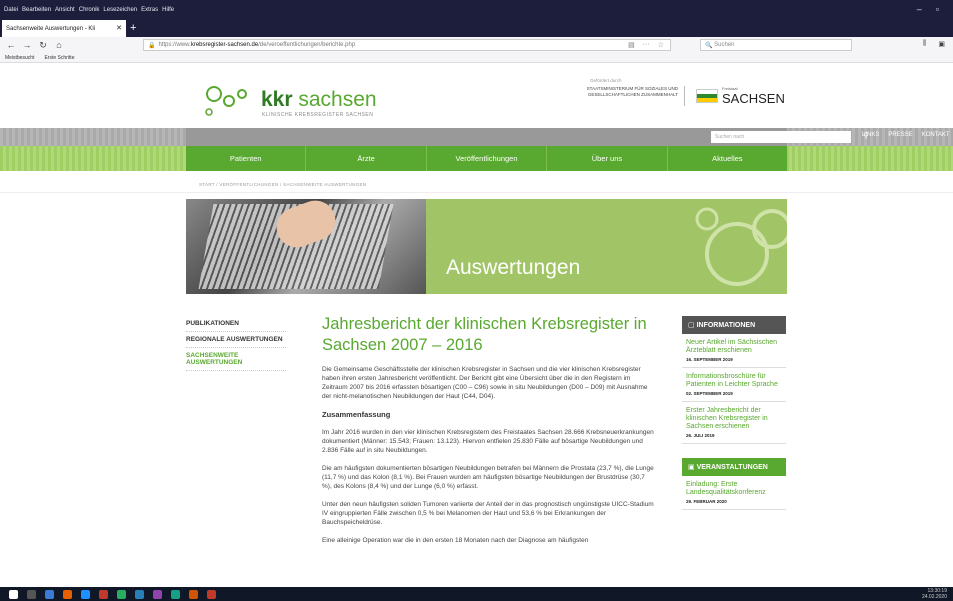 The height and width of the screenshot is (601, 953). What do you see at coordinates (67, 594) in the screenshot?
I see `firefox-icon` at bounding box center [67, 594].